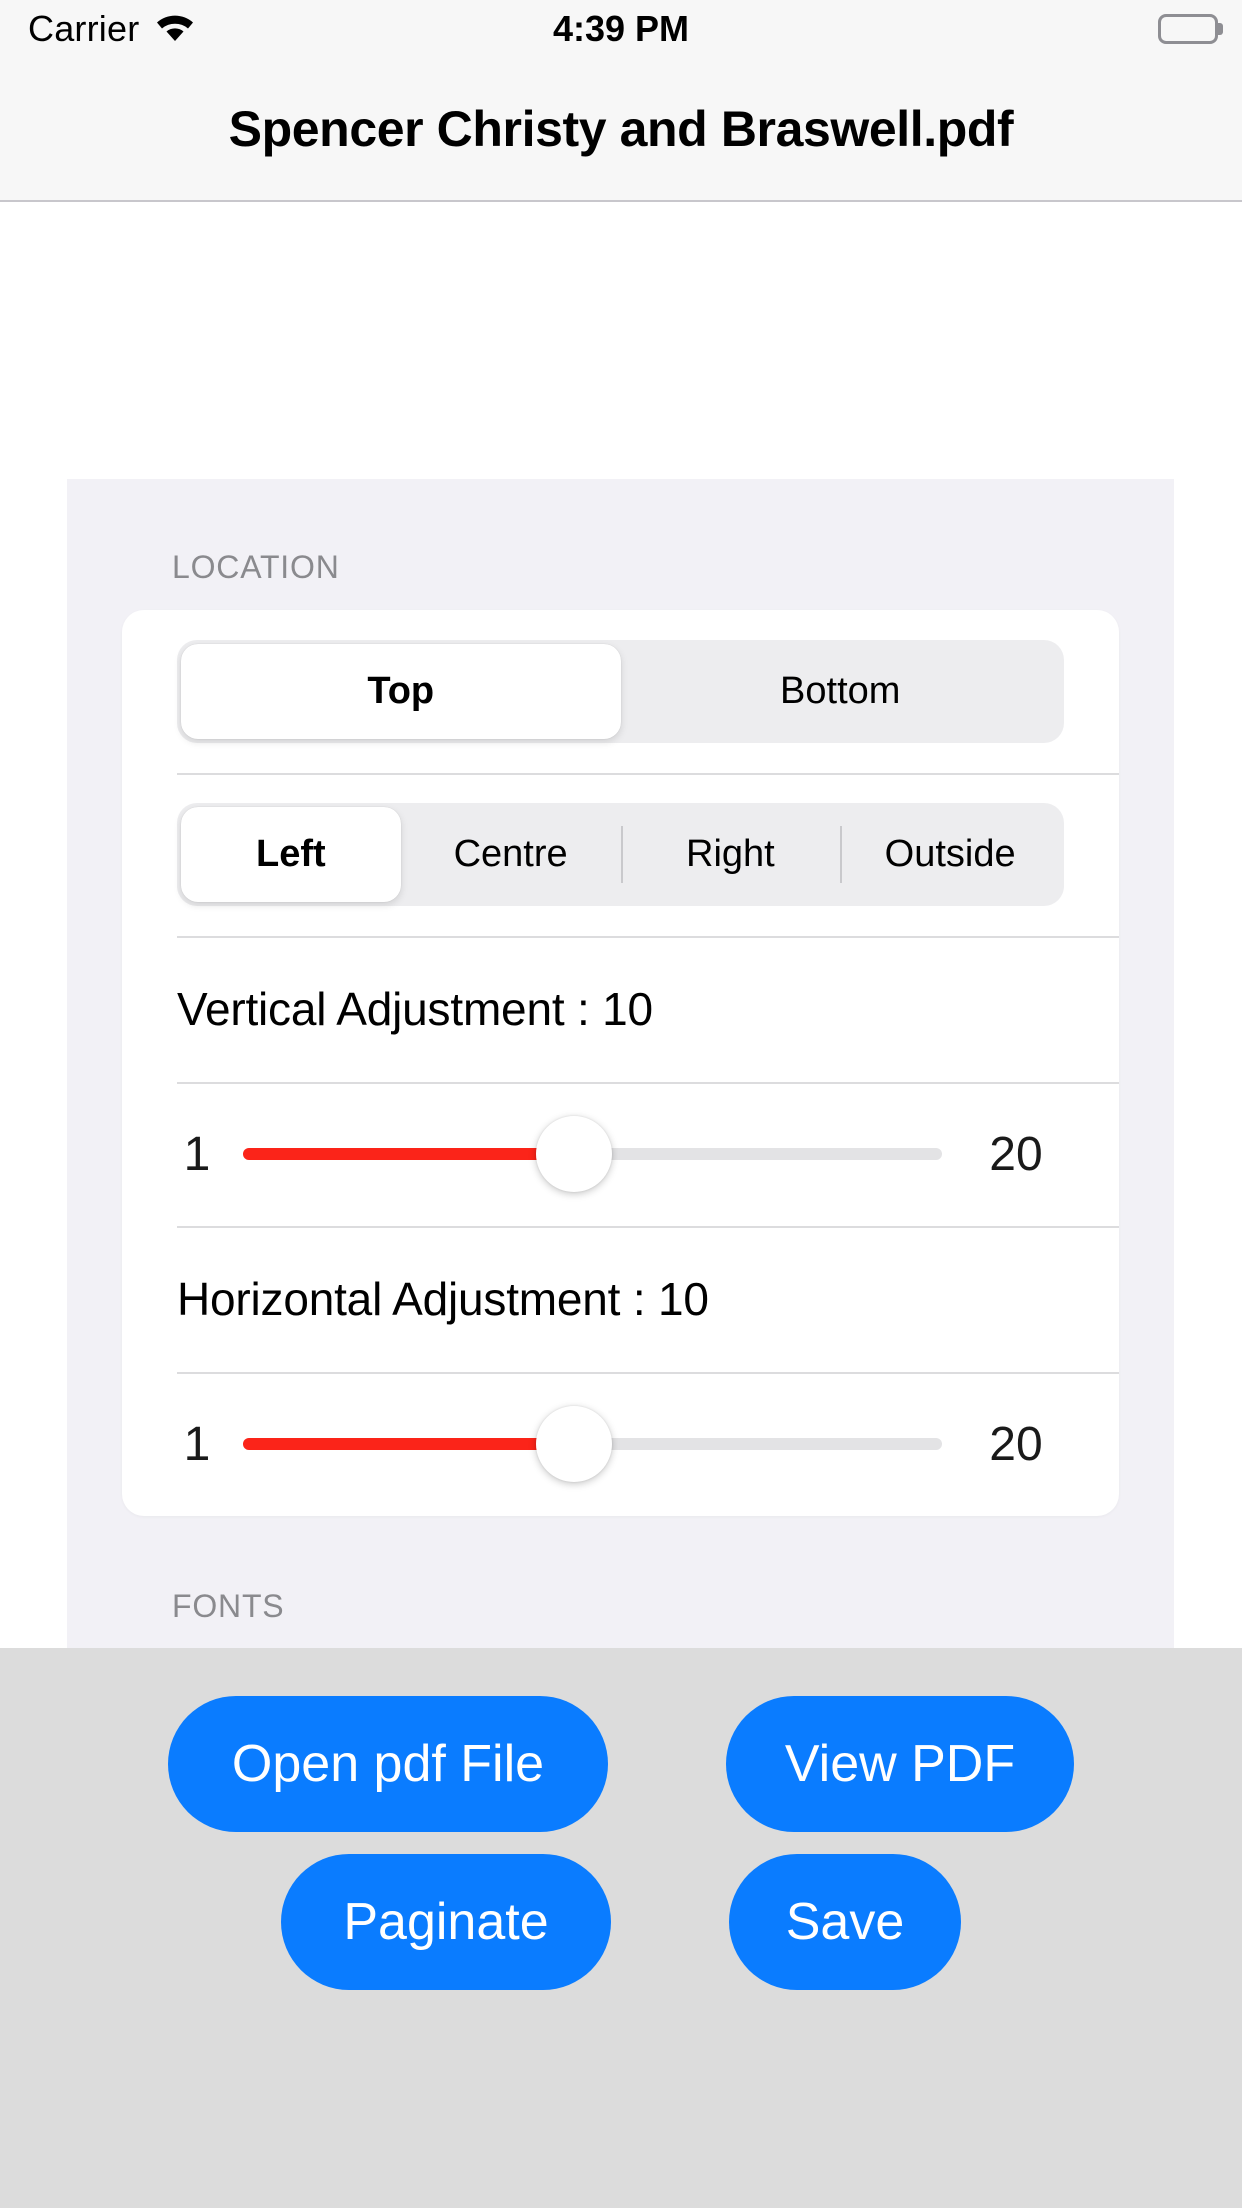  Describe the element at coordinates (443, 1299) in the screenshot. I see `horizontal-adjustment-label: Horizontal Adjustment : 10` at that location.